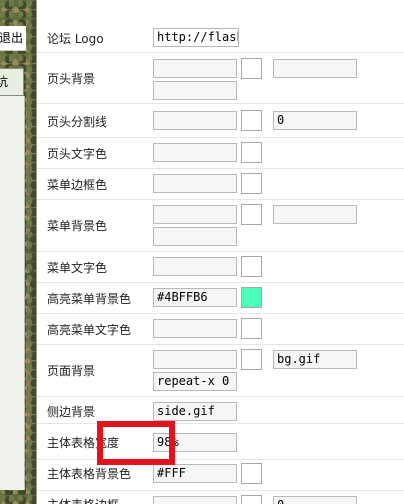 Image resolution: width=404 pixels, height=504 pixels. I want to click on row-logo: 论坛 Logo http://flashro, so click(220, 38).